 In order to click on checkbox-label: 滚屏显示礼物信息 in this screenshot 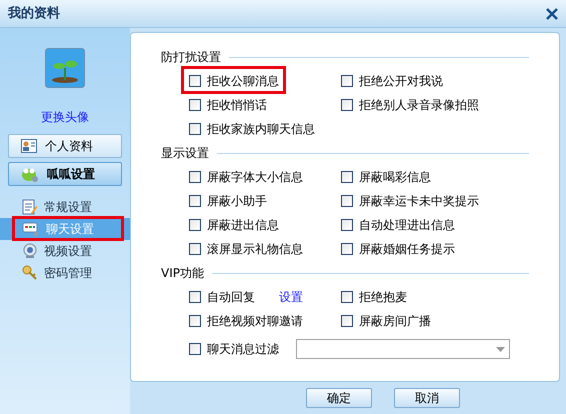, I will do `click(255, 249)`.